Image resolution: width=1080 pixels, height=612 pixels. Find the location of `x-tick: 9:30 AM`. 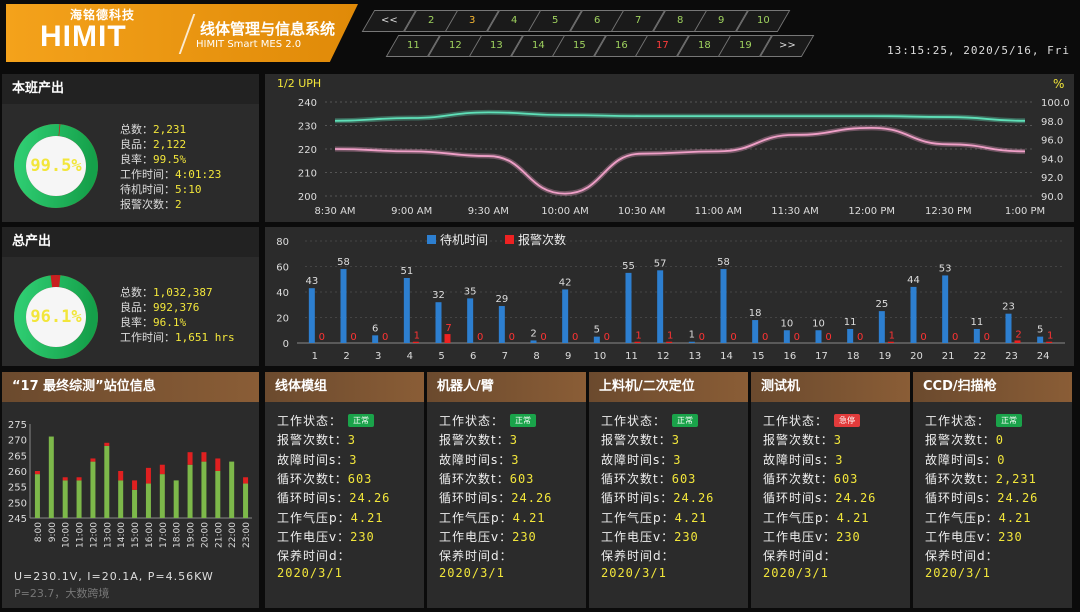

x-tick: 9:30 AM is located at coordinates (488, 211).